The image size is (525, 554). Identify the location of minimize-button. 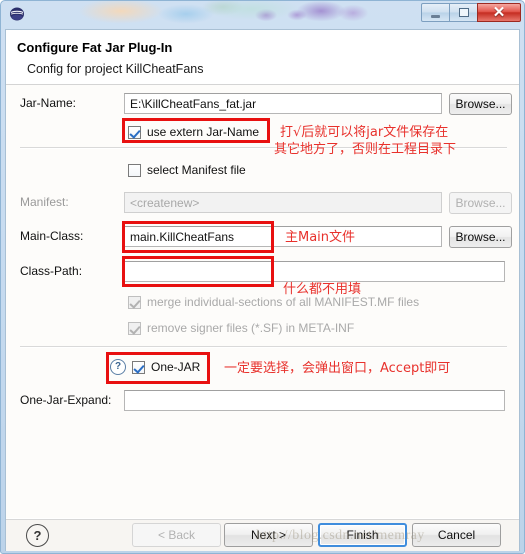
(435, 12).